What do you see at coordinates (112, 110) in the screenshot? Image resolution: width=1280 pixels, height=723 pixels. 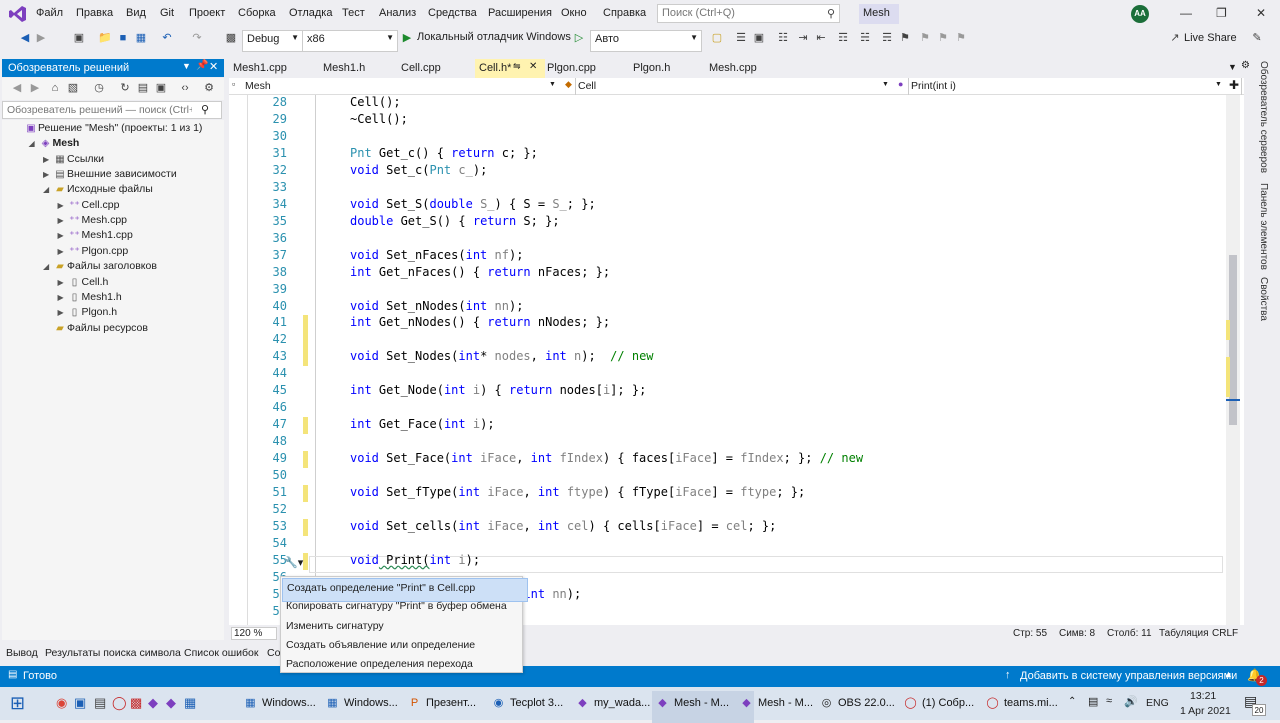 I see `solution-search-input: Обозреватель решений — поиск (Ctrl+;) ⚲` at bounding box center [112, 110].